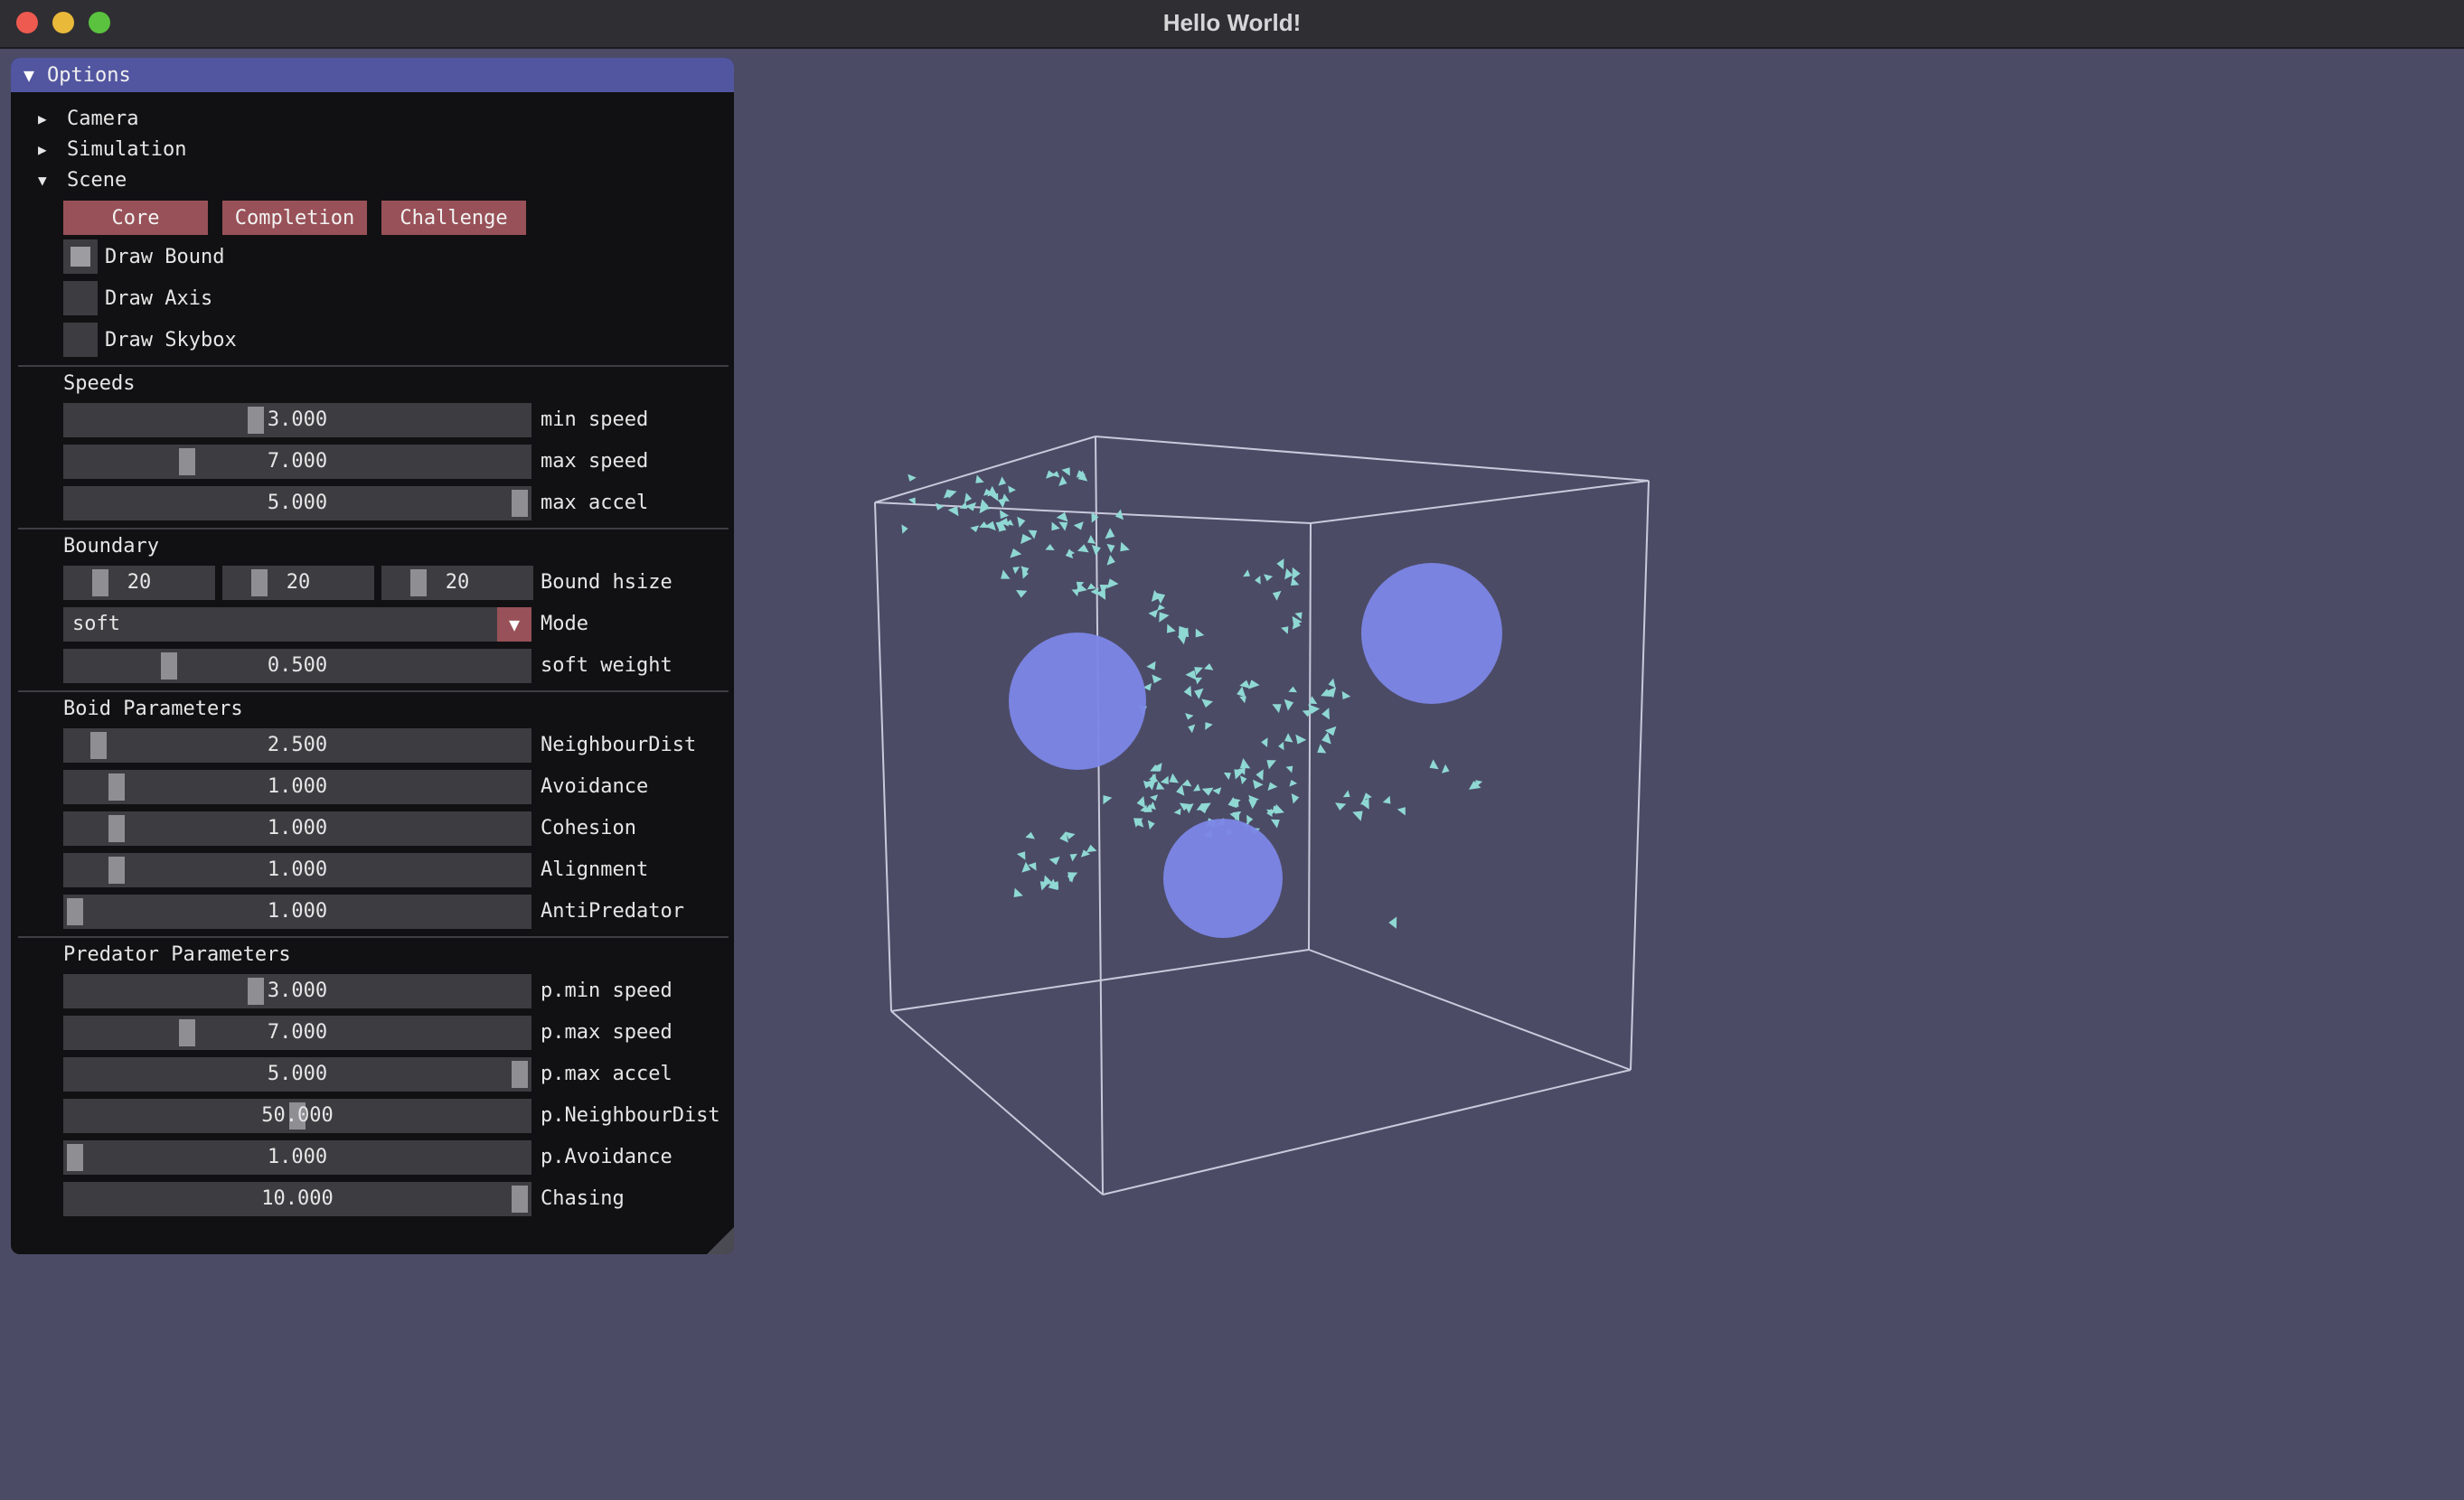  Describe the element at coordinates (720, 1240) in the screenshot. I see `resize-grip-icon` at that location.